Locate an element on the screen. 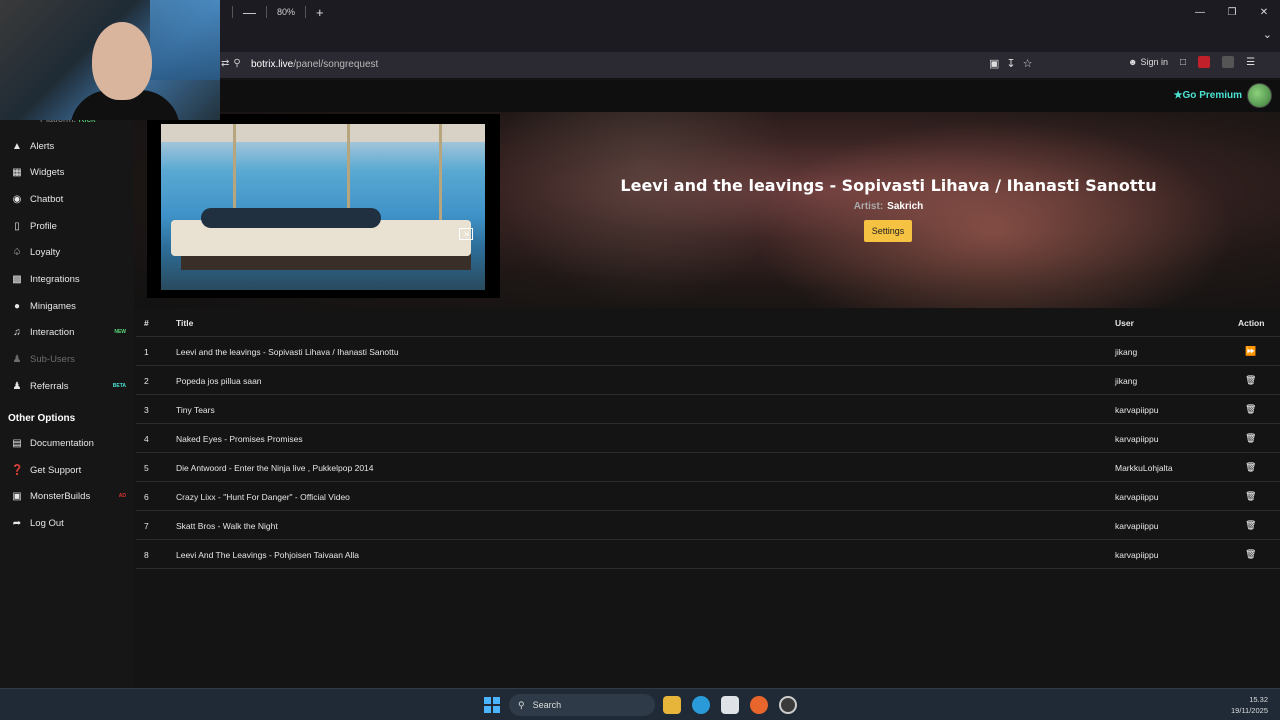 The width and height of the screenshot is (1280, 720). help-icon: ❓ is located at coordinates (17, 470).